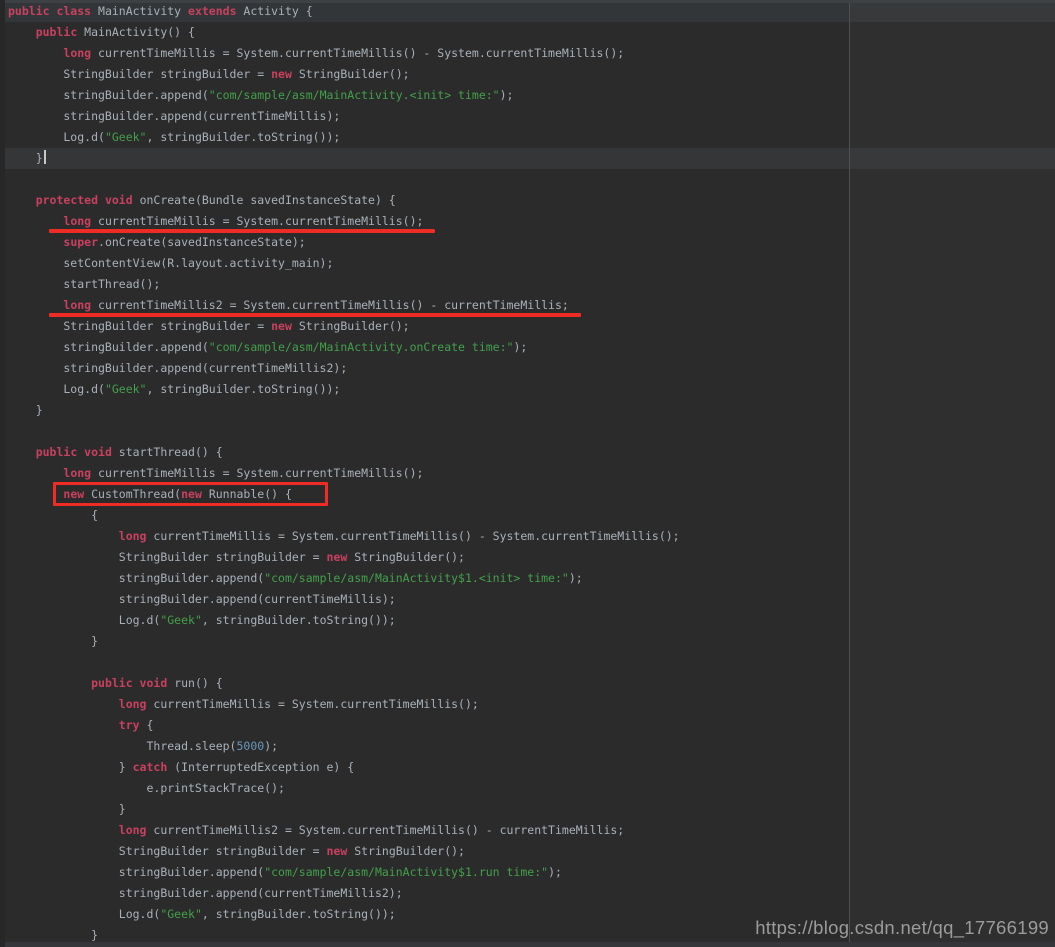 The image size is (1055, 947). Describe the element at coordinates (527, 263) in the screenshot. I see `code-line: setContentView(R.layout.activity_main);` at that location.